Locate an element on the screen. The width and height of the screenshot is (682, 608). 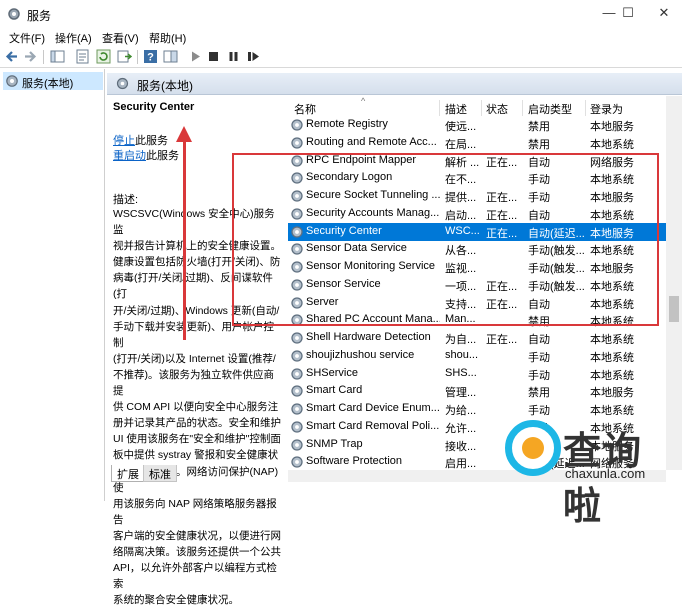
service-startup-type: 自动 is located at coordinates (539, 340).